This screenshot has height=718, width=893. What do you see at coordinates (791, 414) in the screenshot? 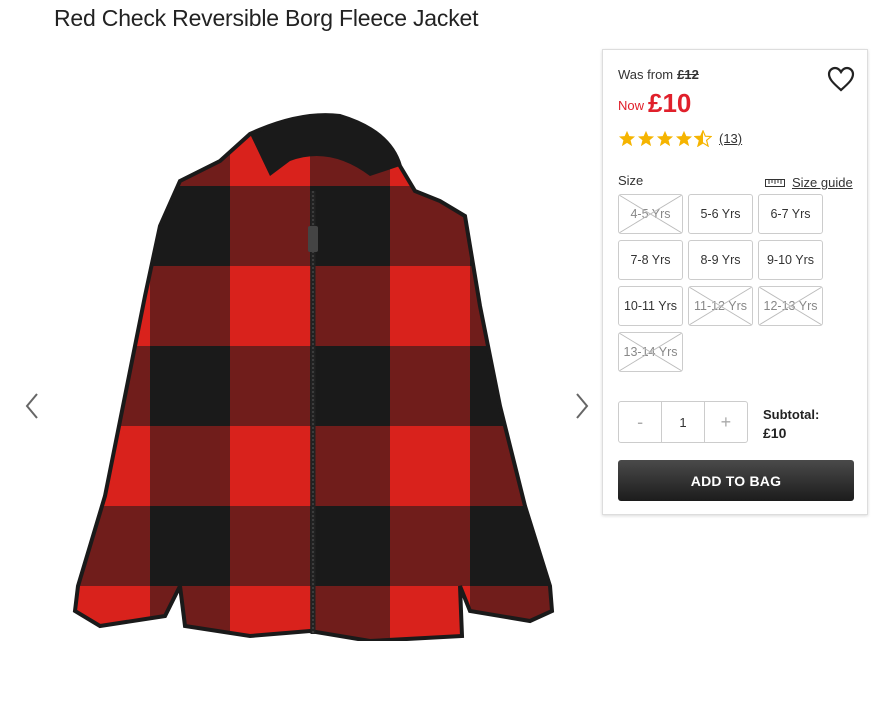
I see `subtotal-label: Subtotal:` at bounding box center [791, 414].